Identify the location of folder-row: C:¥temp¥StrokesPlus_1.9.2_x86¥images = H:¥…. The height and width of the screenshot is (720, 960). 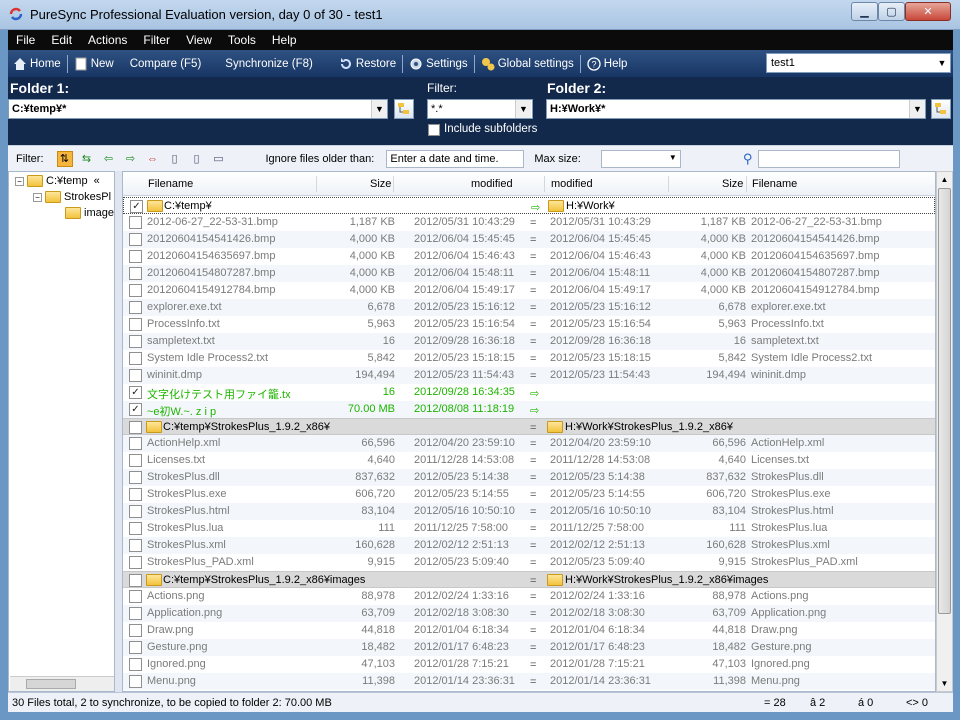
(529, 579).